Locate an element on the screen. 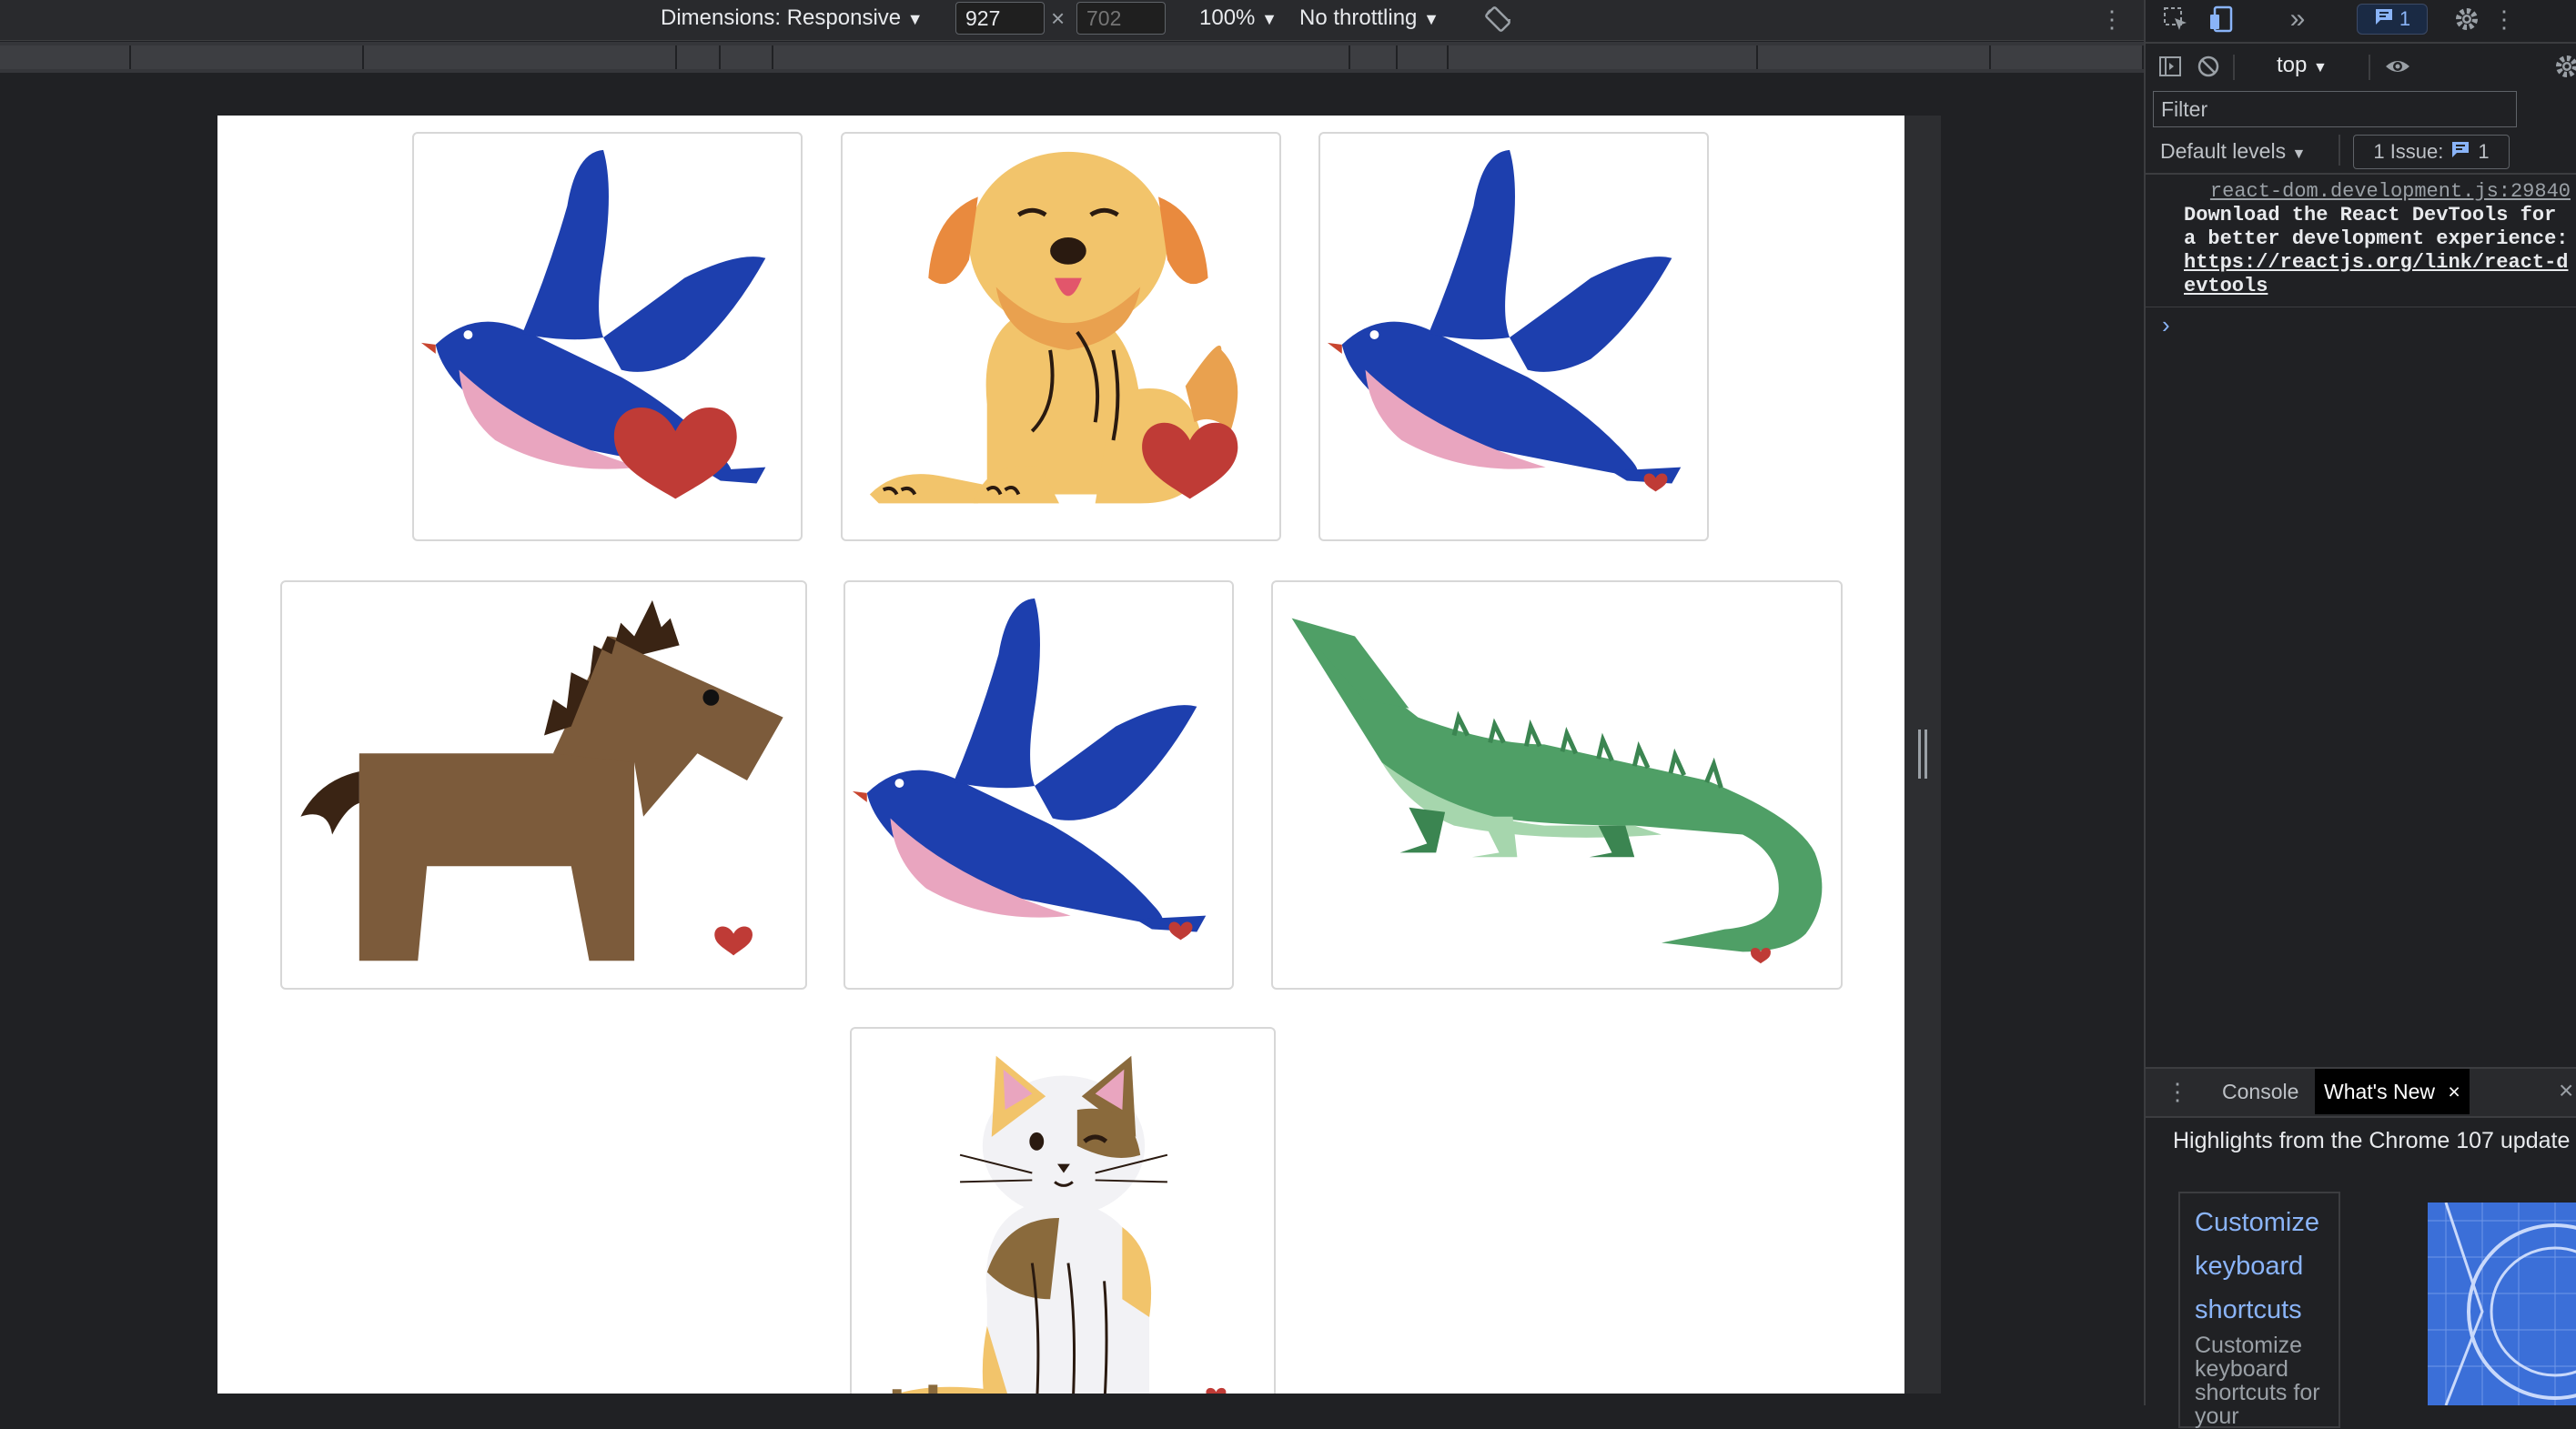  sidebar-toggle-icon is located at coordinates (2170, 66).